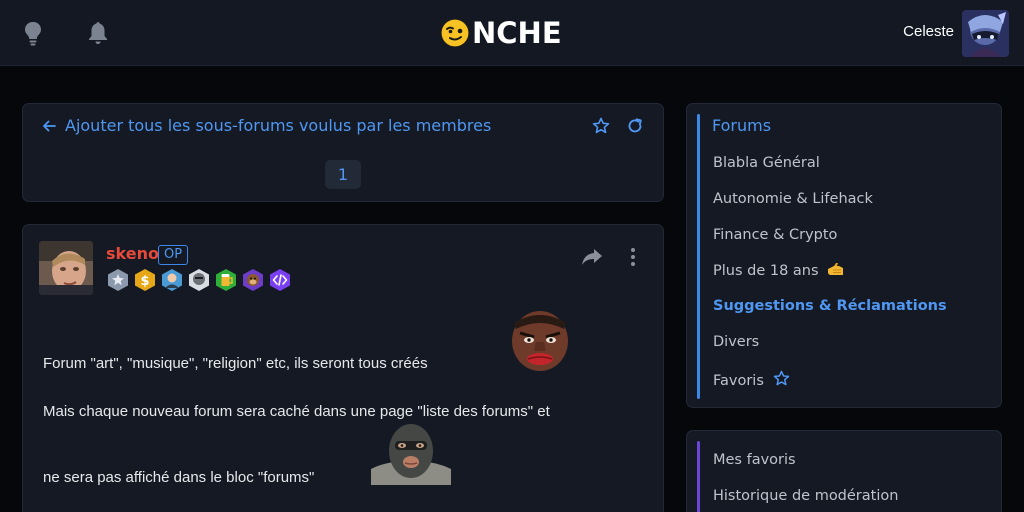 The width and height of the screenshot is (1024, 512). Describe the element at coordinates (517, 33) in the screenshot. I see `logo-text: NCHE` at that location.